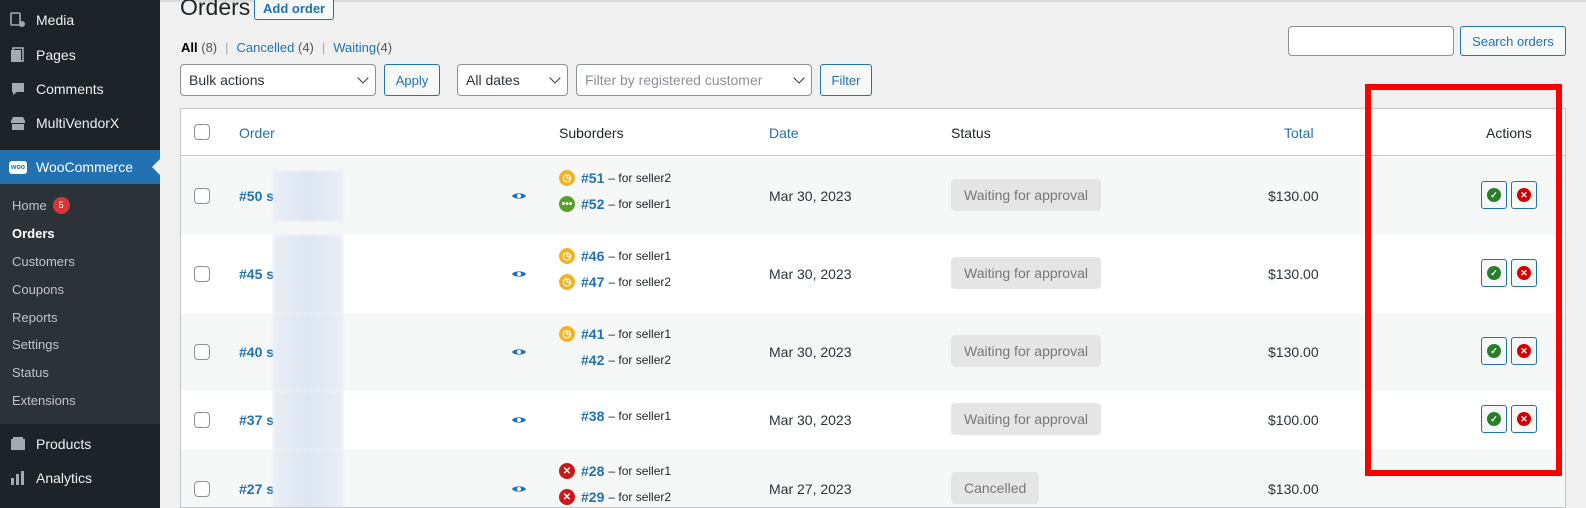 The image size is (1586, 508). Describe the element at coordinates (799, 78) in the screenshot. I see `chevron-down-icon` at that location.